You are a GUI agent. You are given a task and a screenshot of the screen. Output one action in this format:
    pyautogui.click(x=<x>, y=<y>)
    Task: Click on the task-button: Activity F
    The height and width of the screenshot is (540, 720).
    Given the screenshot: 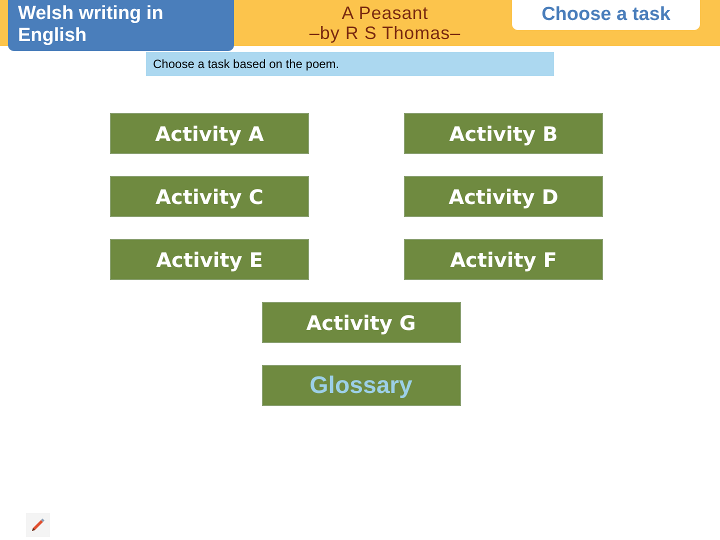 What is the action you would take?
    pyautogui.click(x=503, y=259)
    